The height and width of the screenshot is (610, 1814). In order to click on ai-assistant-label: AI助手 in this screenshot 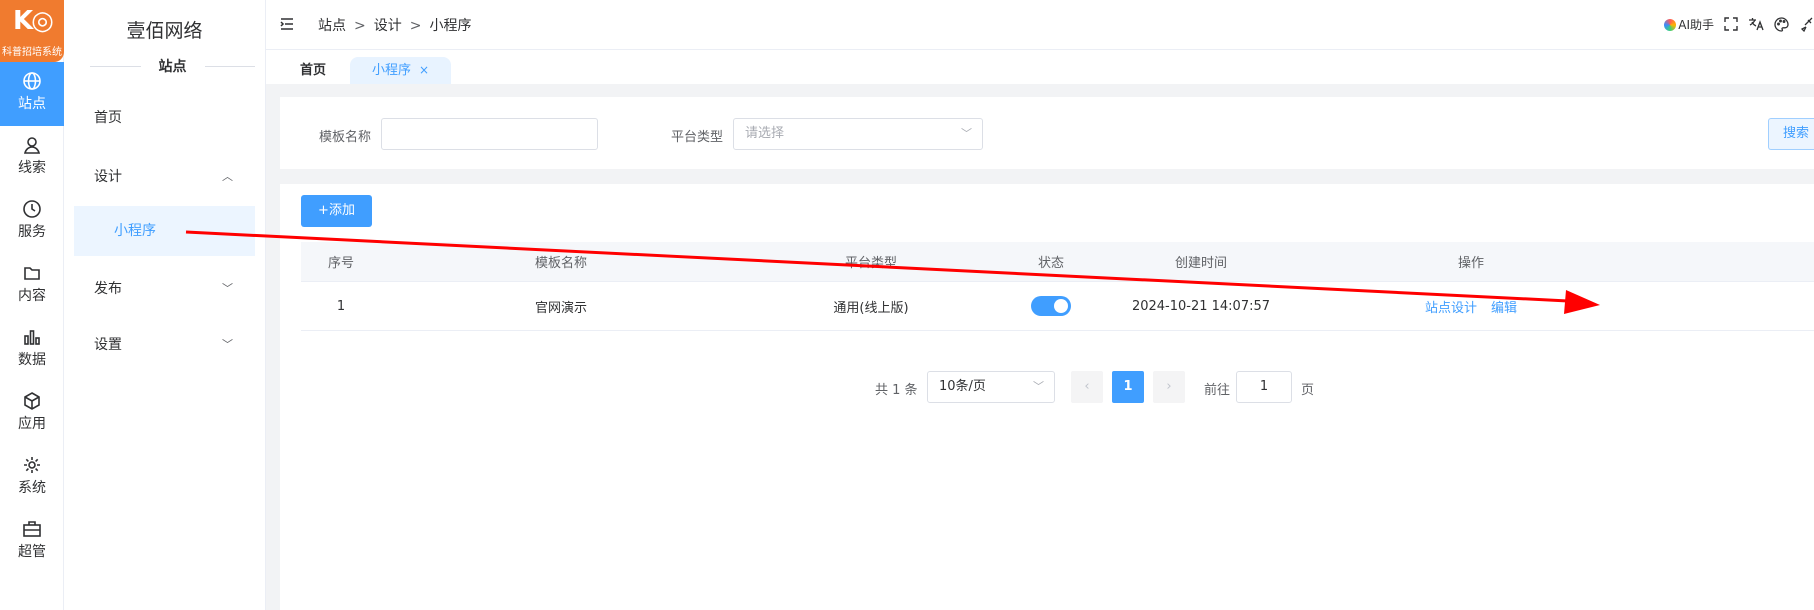, I will do `click(1696, 24)`.